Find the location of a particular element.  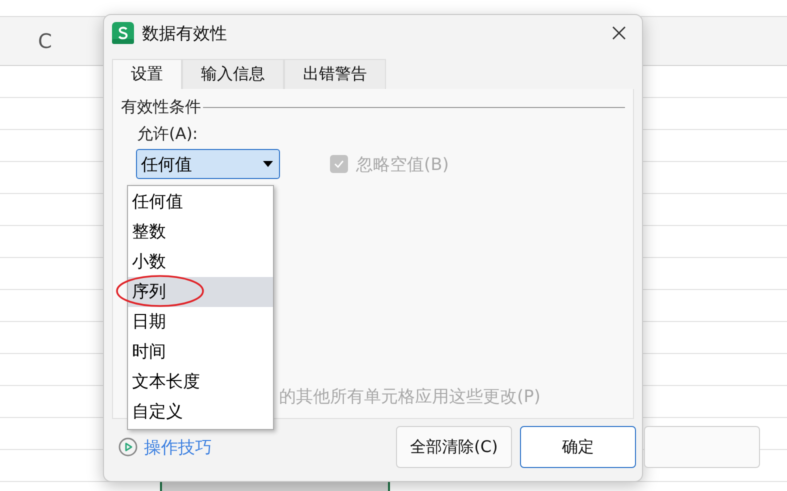

dropdown-option: 序列 is located at coordinates (200, 292).